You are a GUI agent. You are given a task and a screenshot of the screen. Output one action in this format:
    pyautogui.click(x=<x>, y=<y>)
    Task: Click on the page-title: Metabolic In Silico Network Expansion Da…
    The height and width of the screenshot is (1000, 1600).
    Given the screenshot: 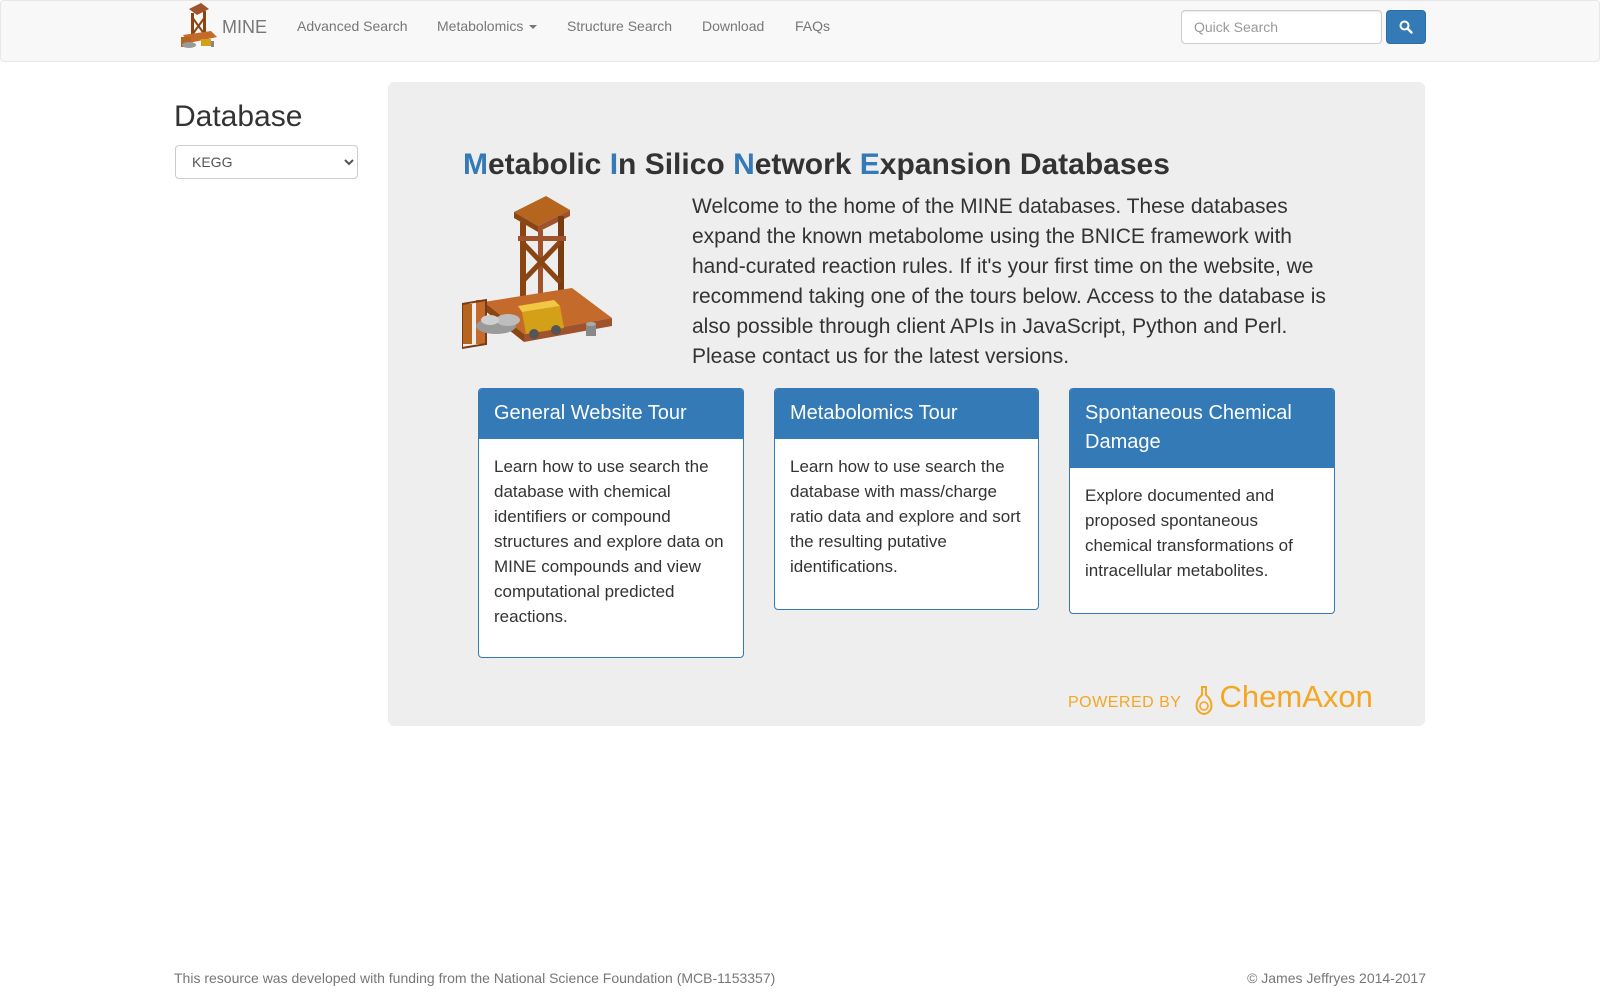 What is the action you would take?
    pyautogui.click(x=816, y=164)
    